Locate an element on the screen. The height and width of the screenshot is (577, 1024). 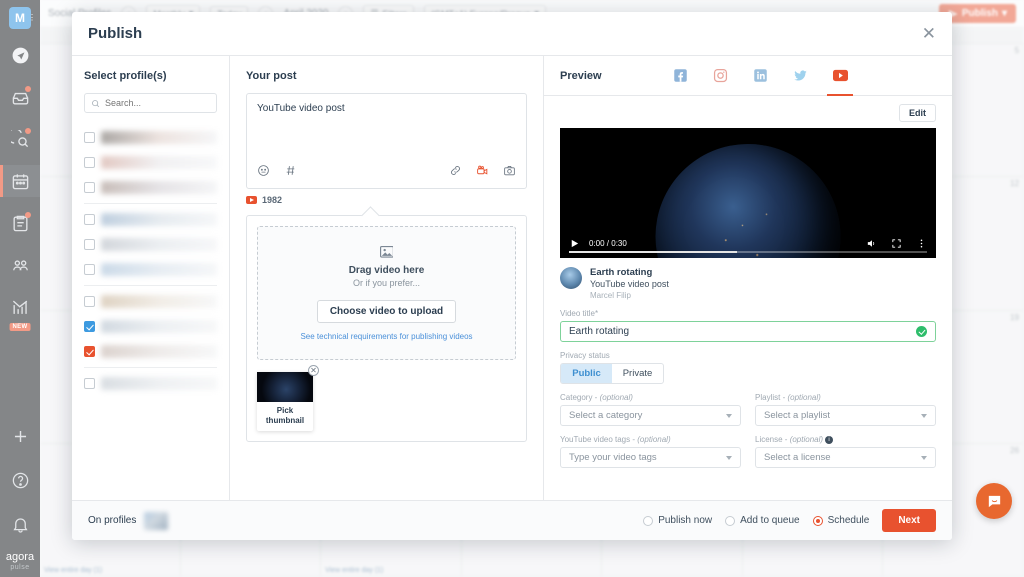
privacy-status-label: Privacy status is located at coordinates (585, 355).